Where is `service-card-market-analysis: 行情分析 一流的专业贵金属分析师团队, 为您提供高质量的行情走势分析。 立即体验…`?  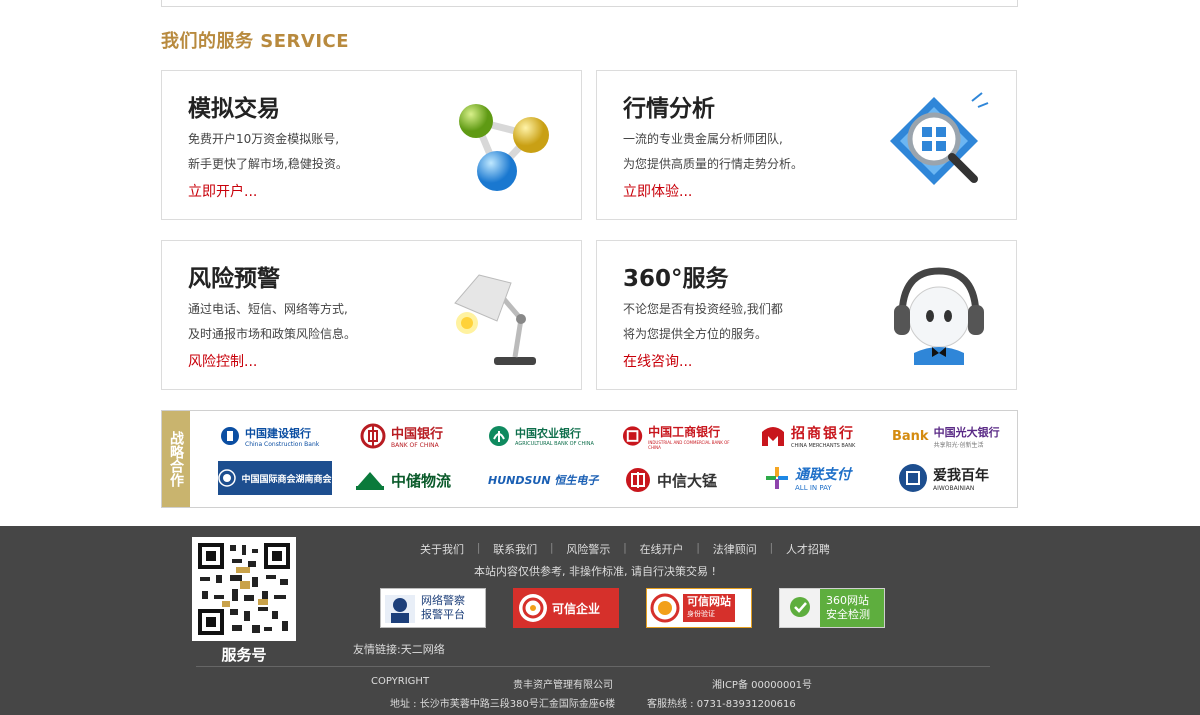 service-card-market-analysis: 行情分析 一流的专业贵金属分析师团队, 为您提供高质量的行情走势分析。 立即体验… is located at coordinates (806, 145).